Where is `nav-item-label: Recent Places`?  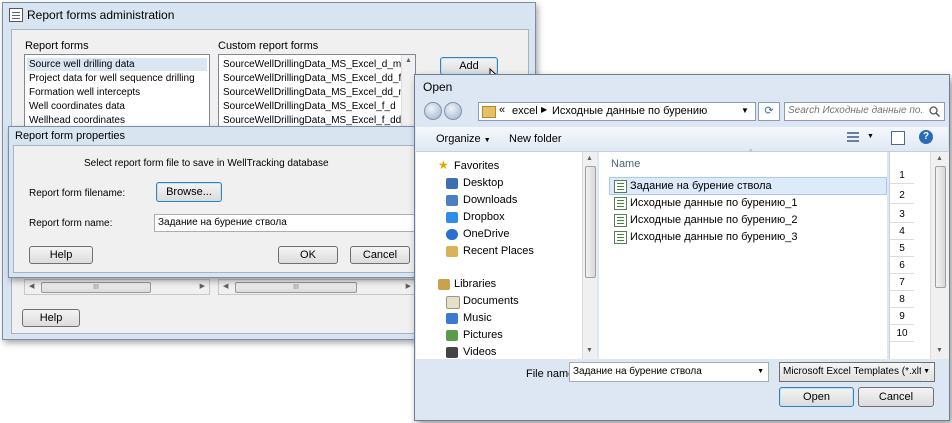 nav-item-label: Recent Places is located at coordinates (498, 251).